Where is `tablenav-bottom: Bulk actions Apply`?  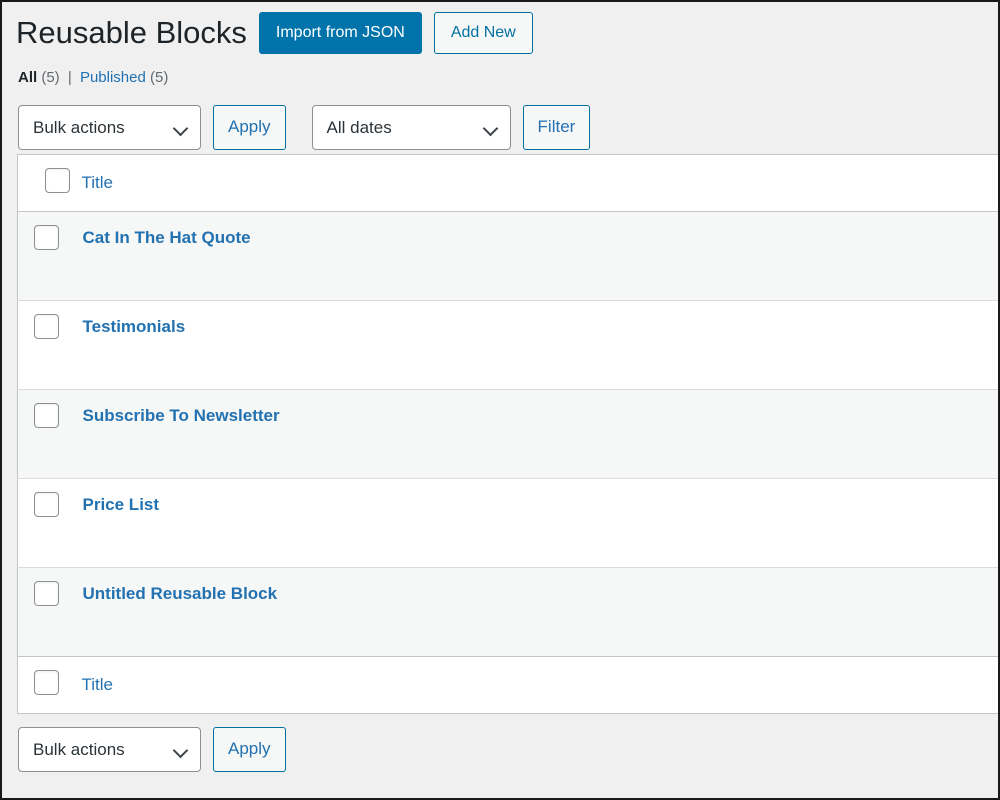 tablenav-bottom: Bulk actions Apply is located at coordinates (500, 744).